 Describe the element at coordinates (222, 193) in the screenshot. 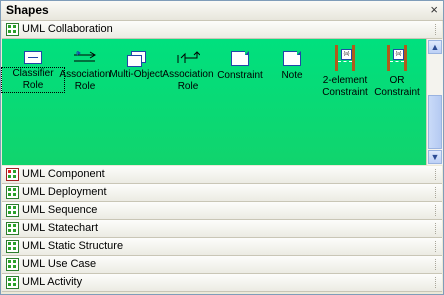

I see `section-uml-deployment: UML Deployment` at that location.